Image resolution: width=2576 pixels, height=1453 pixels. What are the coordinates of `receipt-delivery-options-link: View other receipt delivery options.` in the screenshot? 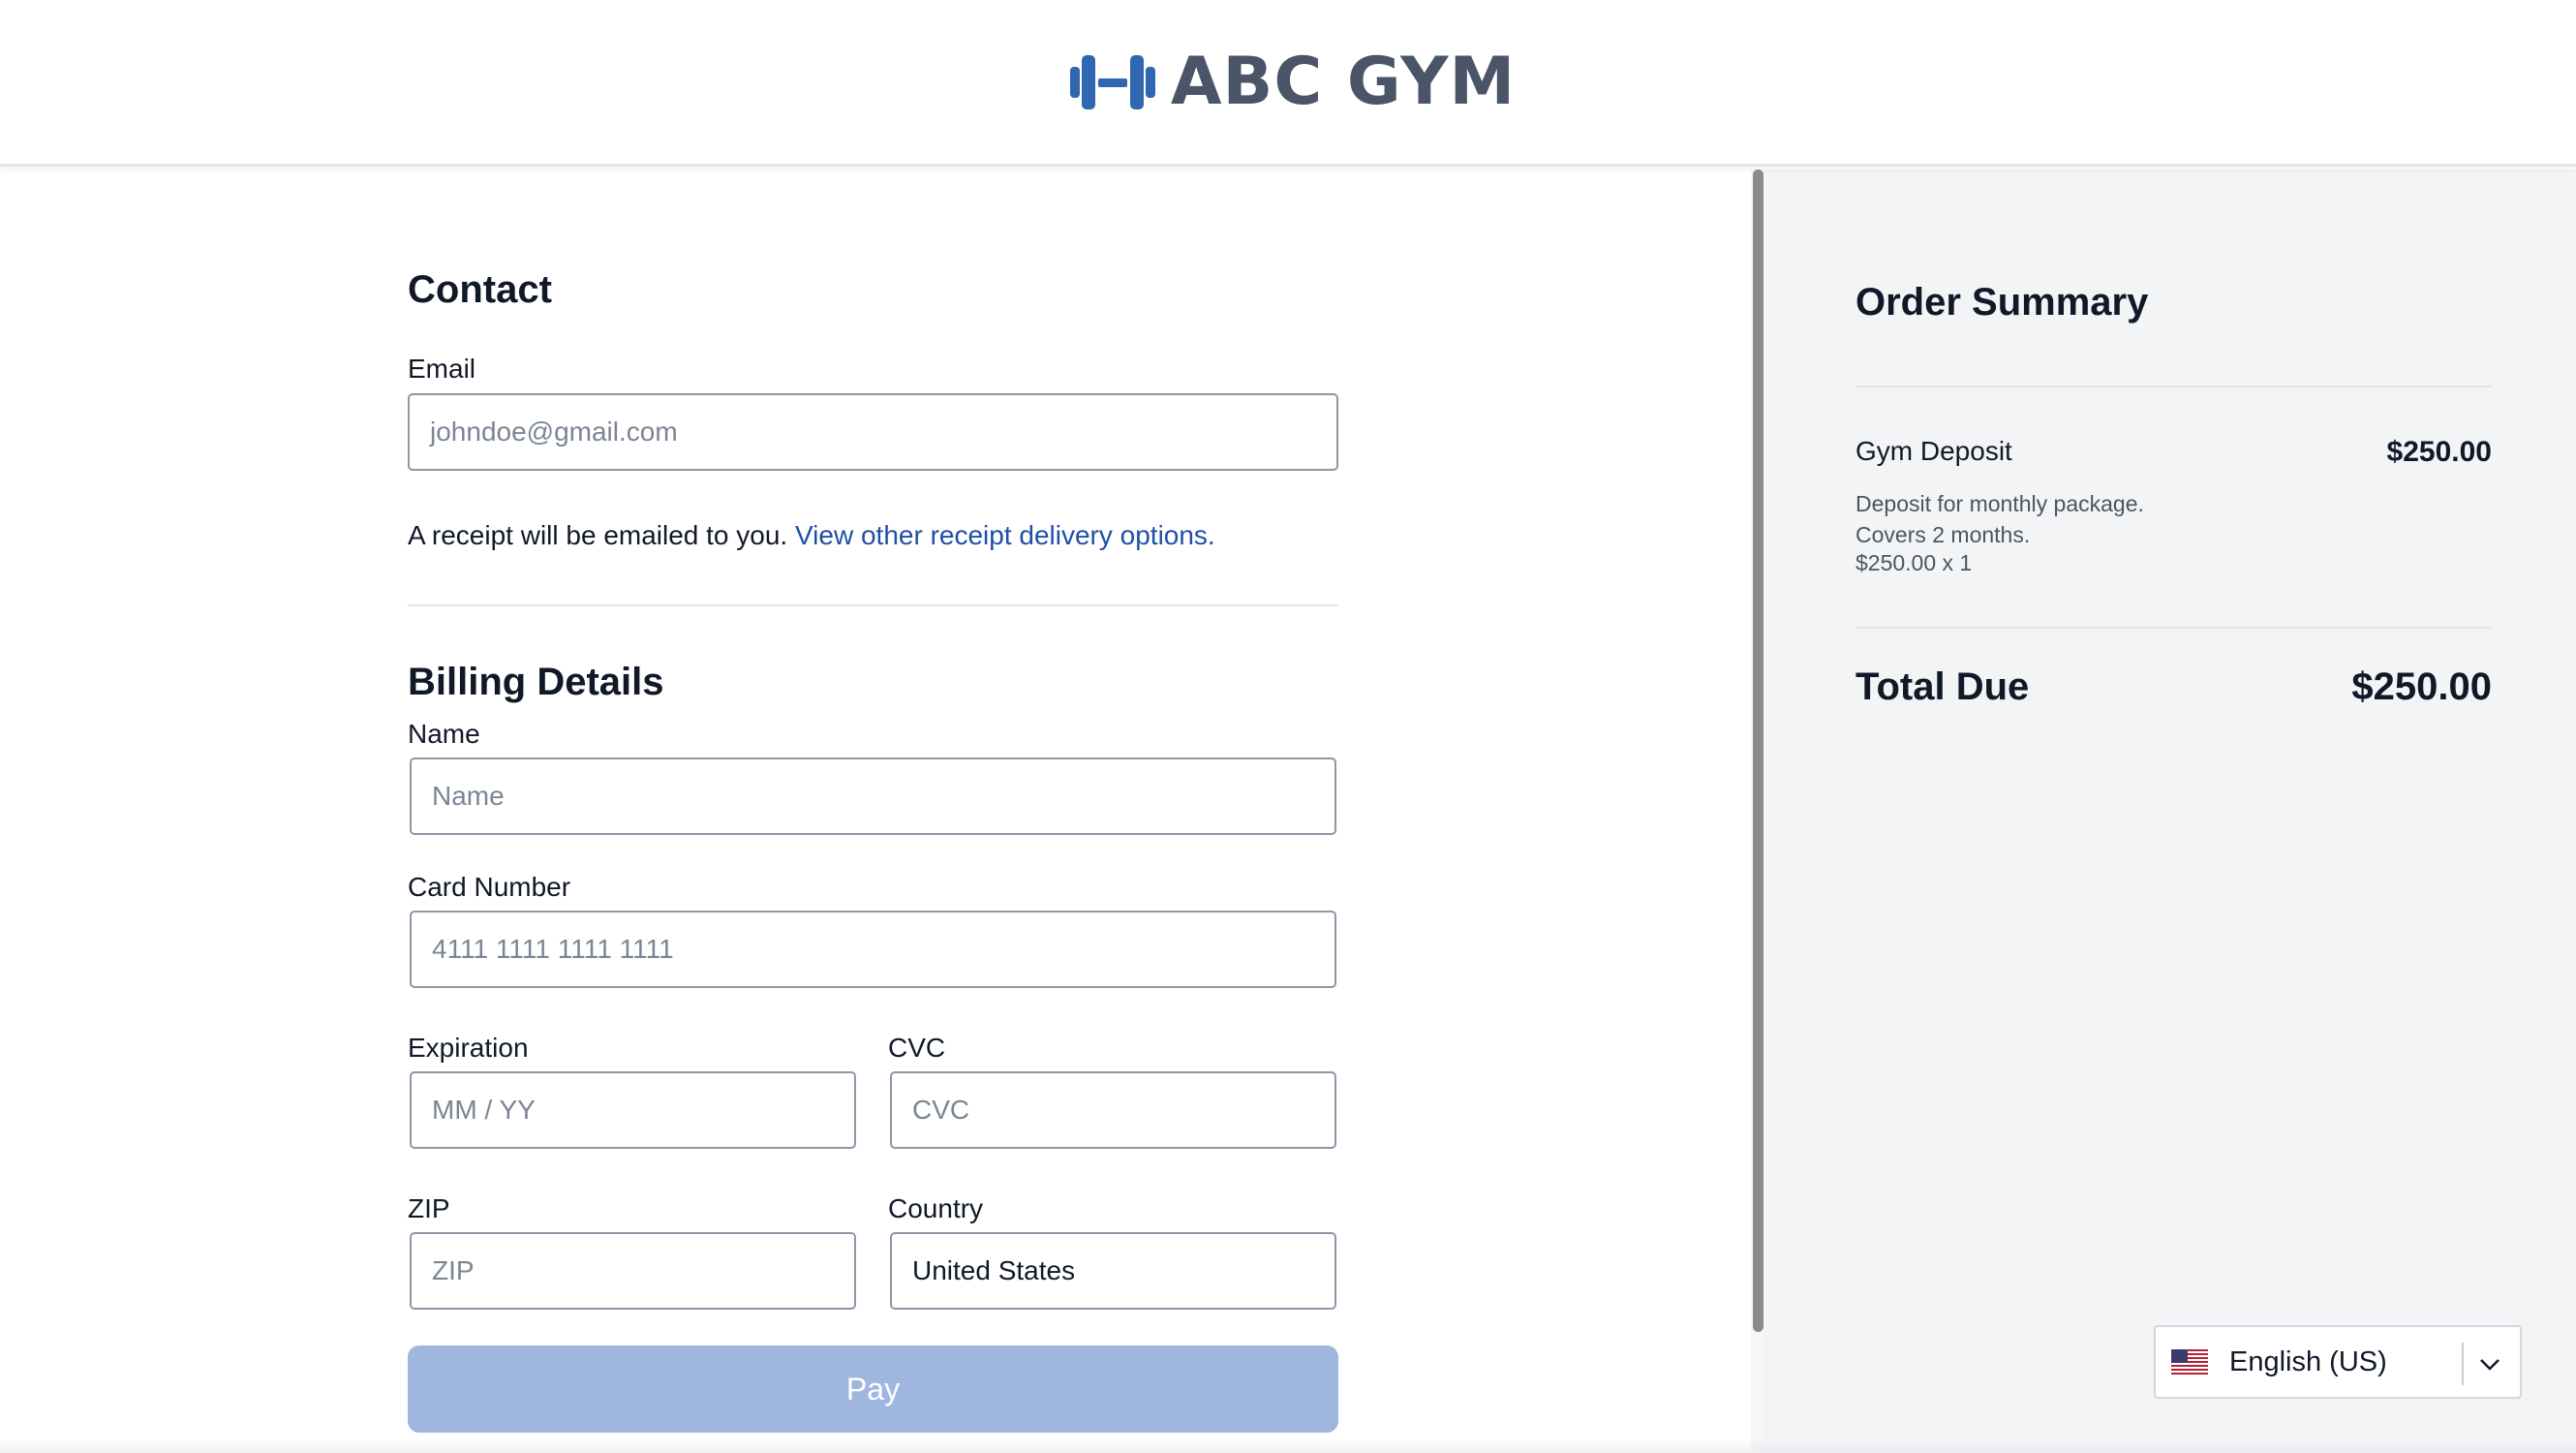 It's located at (1005, 535).